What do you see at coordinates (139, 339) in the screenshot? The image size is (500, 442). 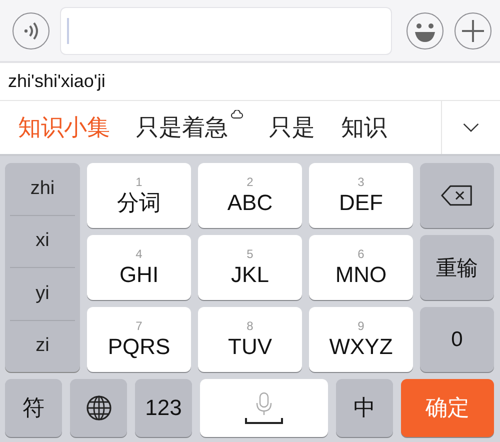 I see `letter-key: 7 PQRS` at bounding box center [139, 339].